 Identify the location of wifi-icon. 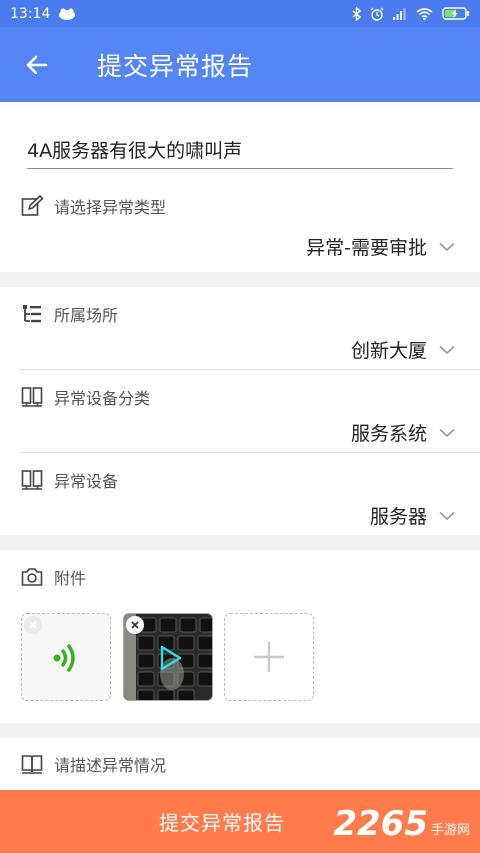
(424, 13).